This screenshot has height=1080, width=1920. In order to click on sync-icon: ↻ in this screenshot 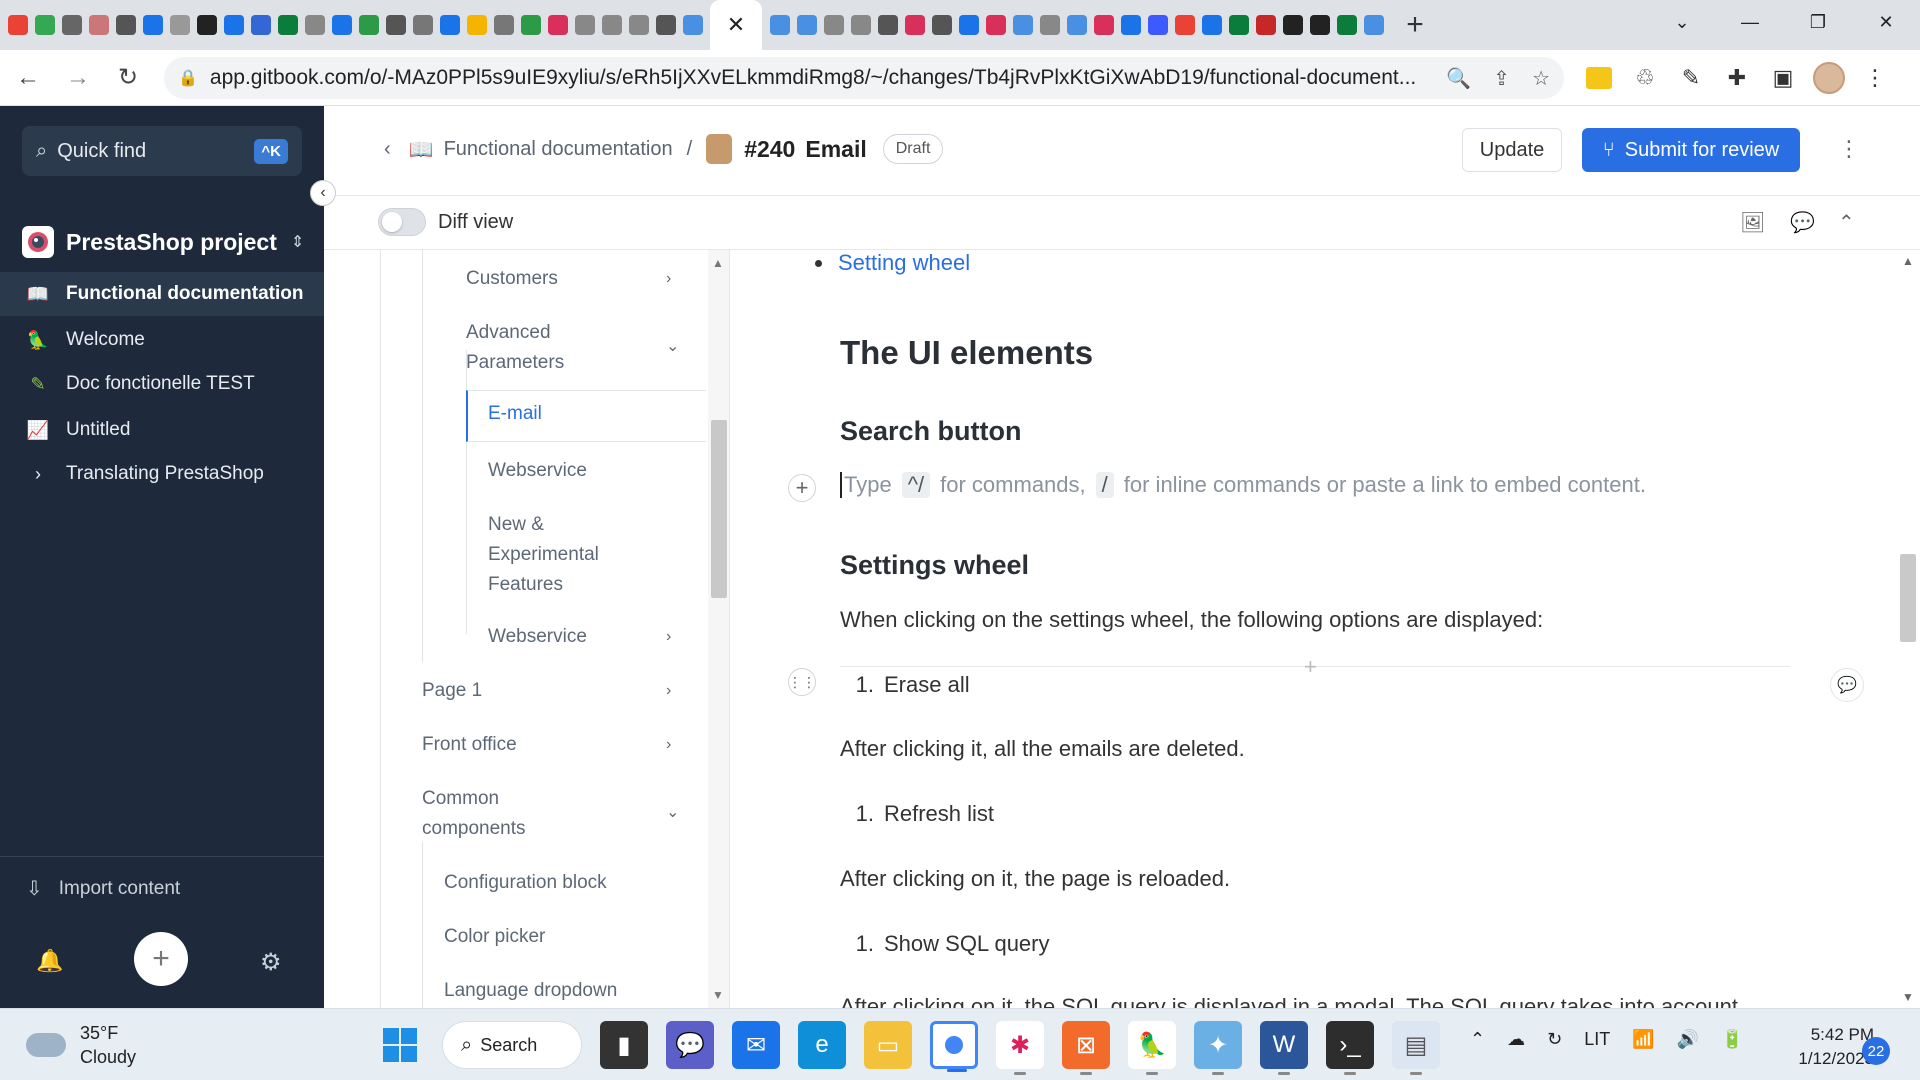, I will do `click(1554, 1039)`.